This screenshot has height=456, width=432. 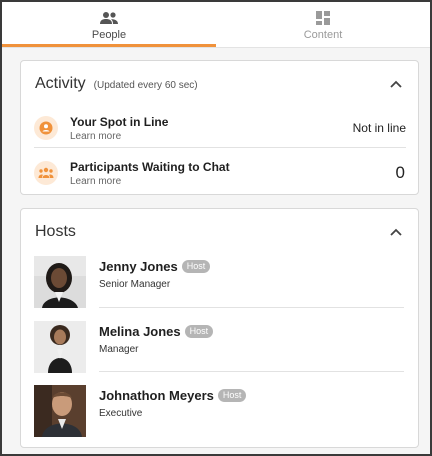 I want to click on content-grid-icon, so click(x=323, y=17).